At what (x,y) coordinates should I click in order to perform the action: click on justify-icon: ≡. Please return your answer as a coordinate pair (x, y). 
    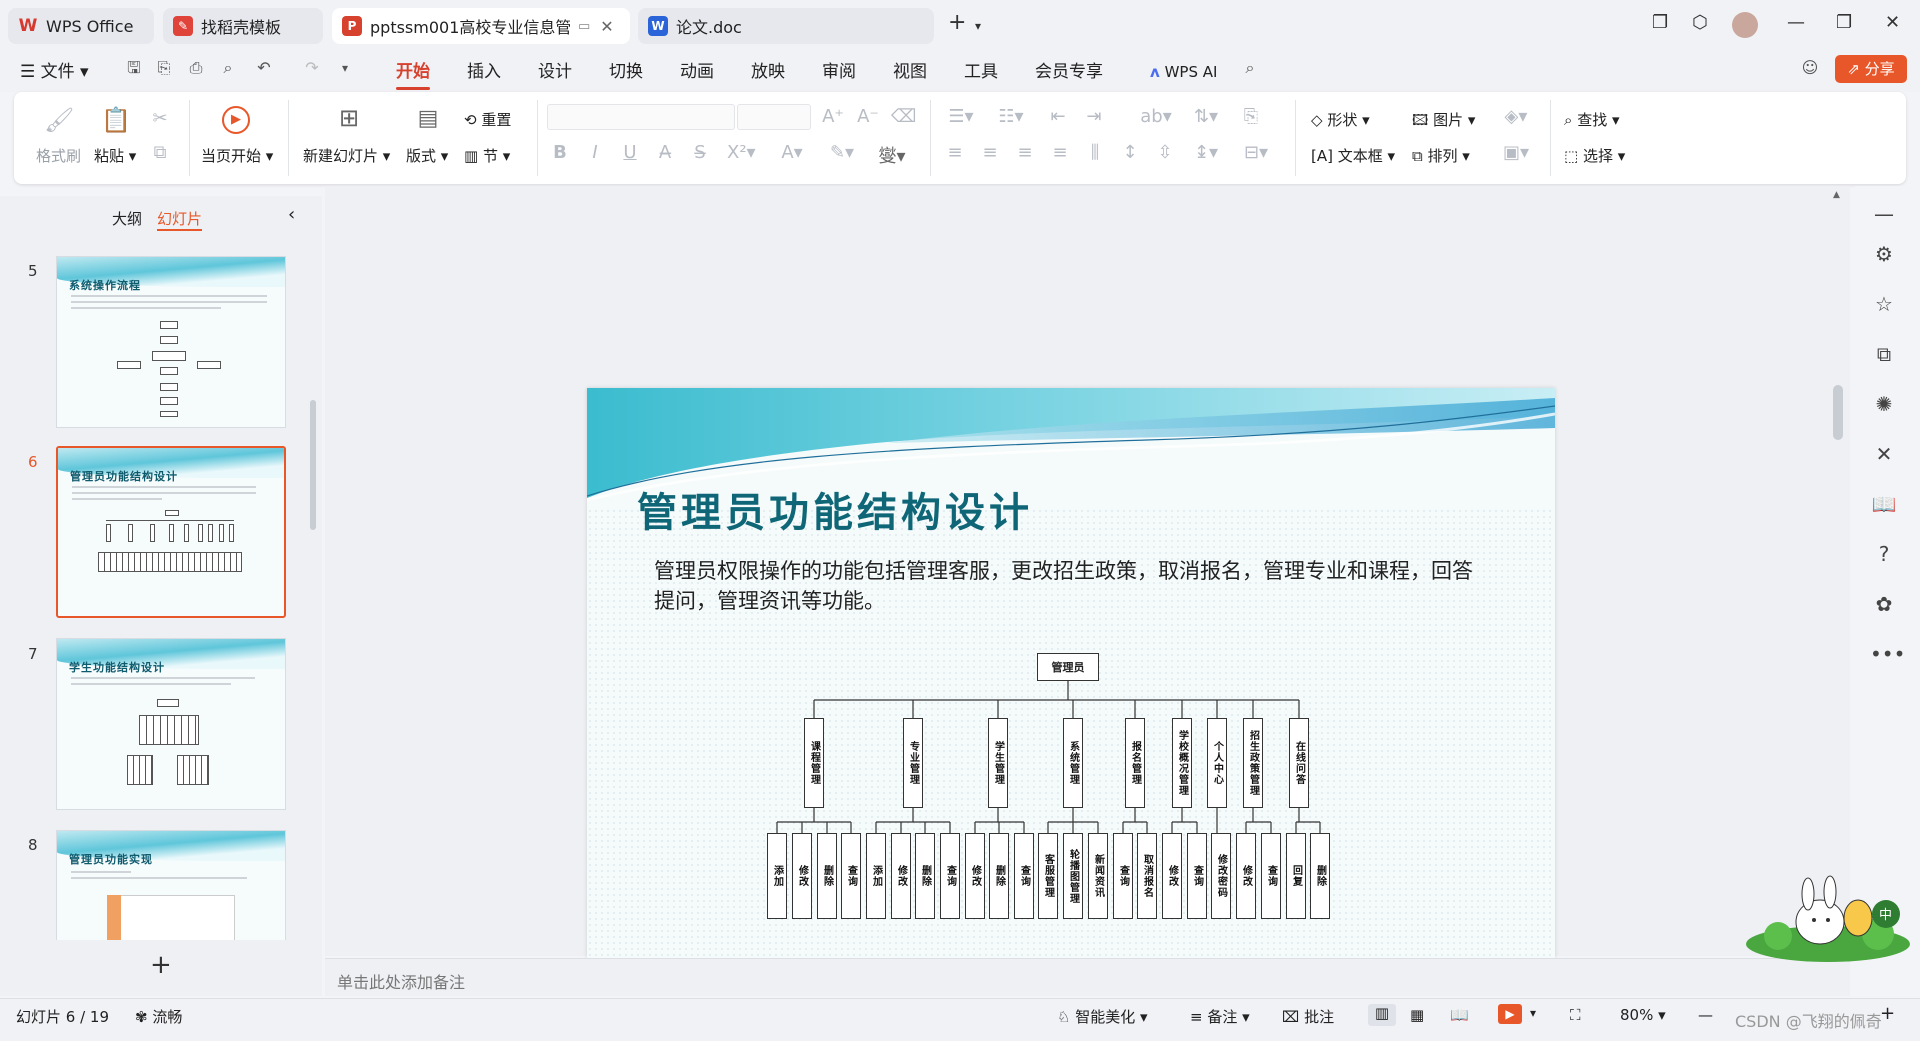
    Looking at the image, I should click on (1060, 152).